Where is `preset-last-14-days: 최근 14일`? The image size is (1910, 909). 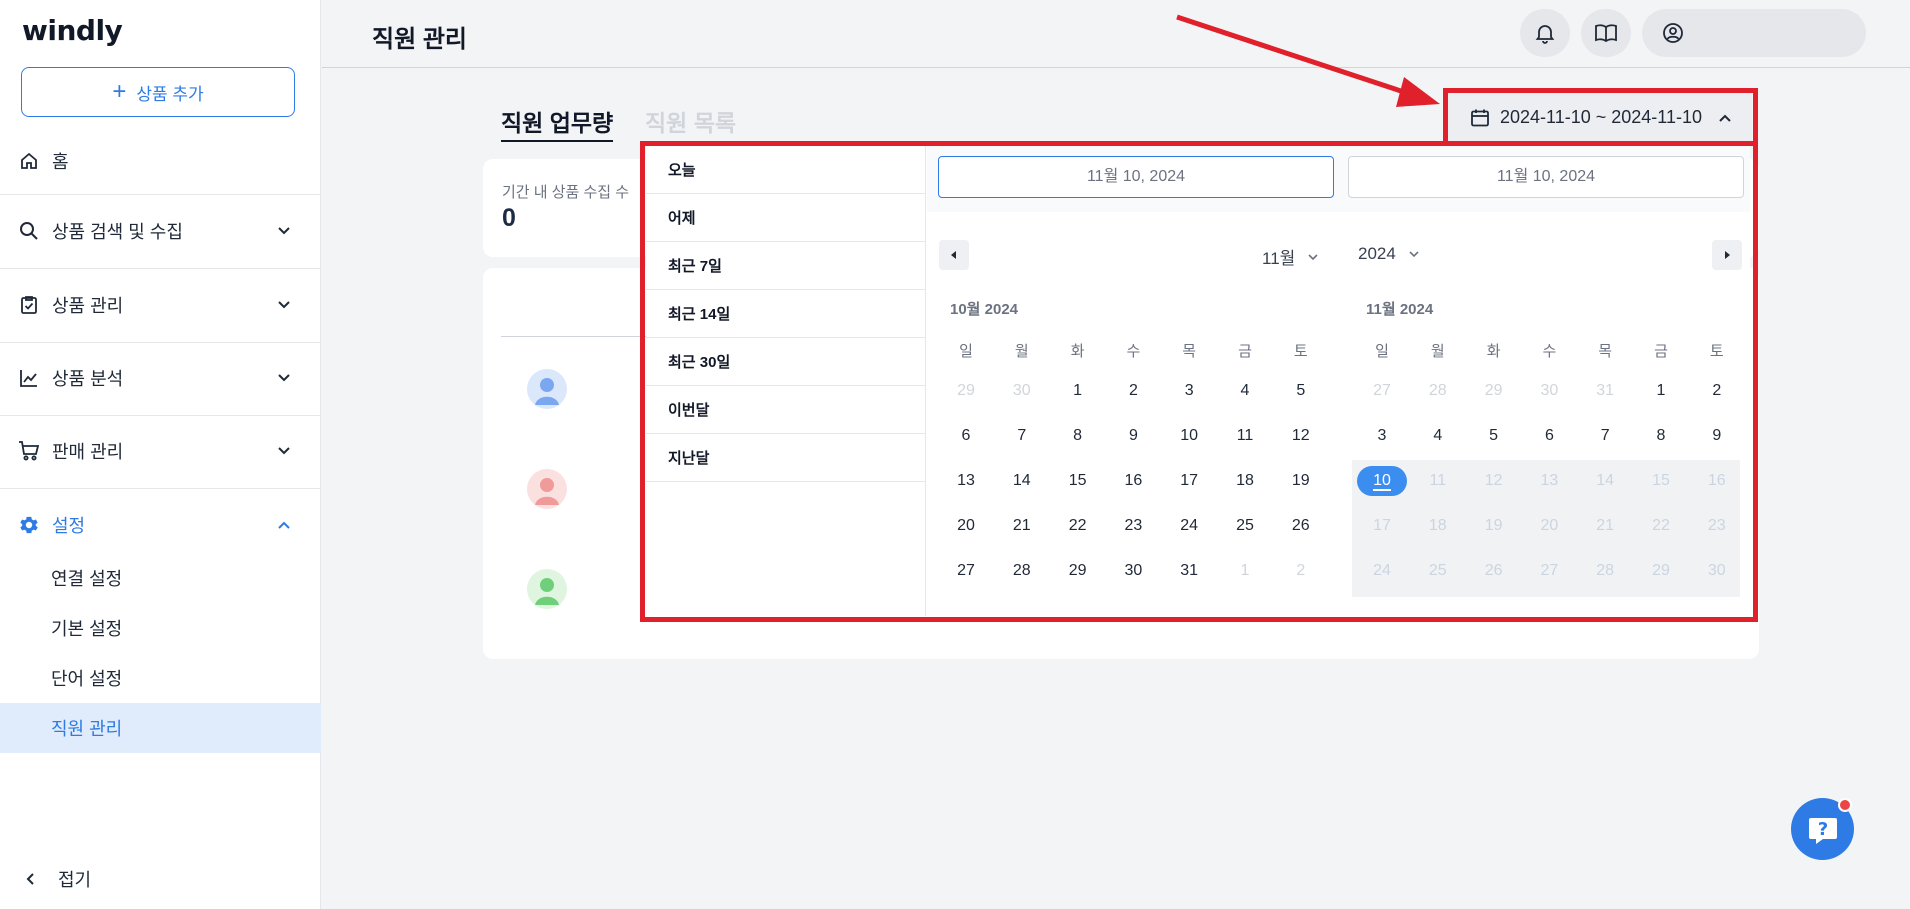 preset-last-14-days: 최근 14일 is located at coordinates (786, 314).